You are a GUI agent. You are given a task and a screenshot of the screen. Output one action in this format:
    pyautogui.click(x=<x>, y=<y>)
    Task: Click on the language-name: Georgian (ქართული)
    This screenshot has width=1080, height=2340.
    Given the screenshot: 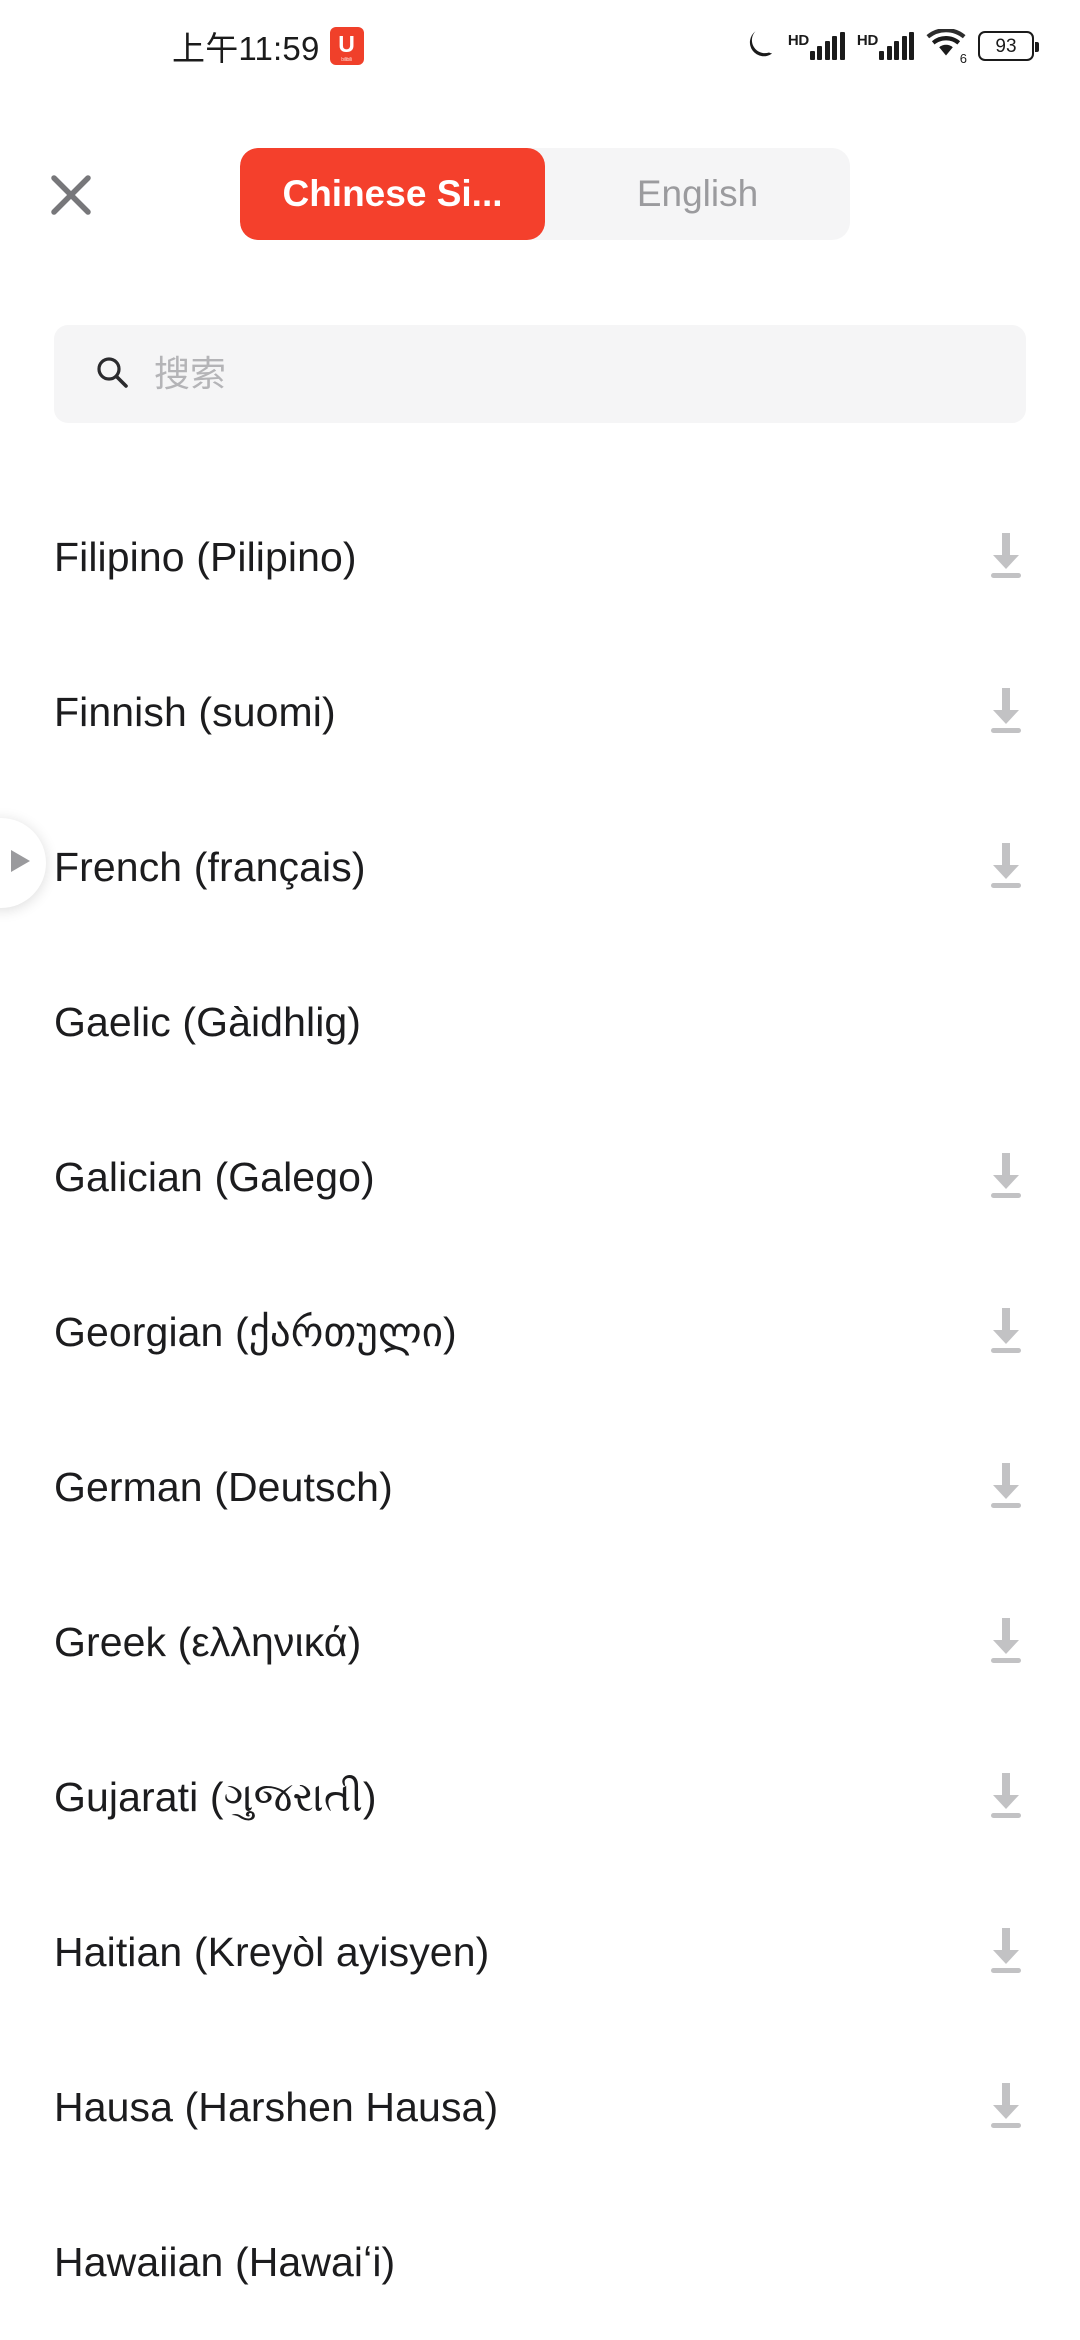 What is the action you would take?
    pyautogui.click(x=255, y=1332)
    